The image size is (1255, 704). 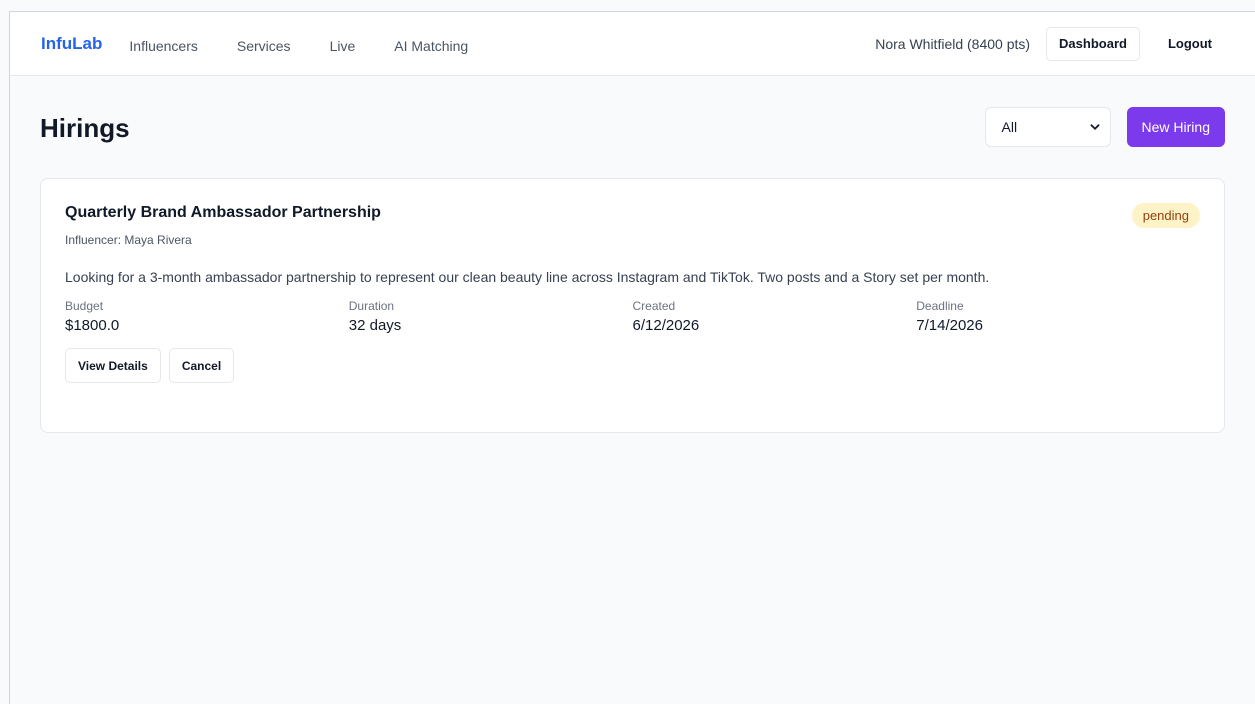 I want to click on meta-value: $1800.0, so click(x=92, y=325).